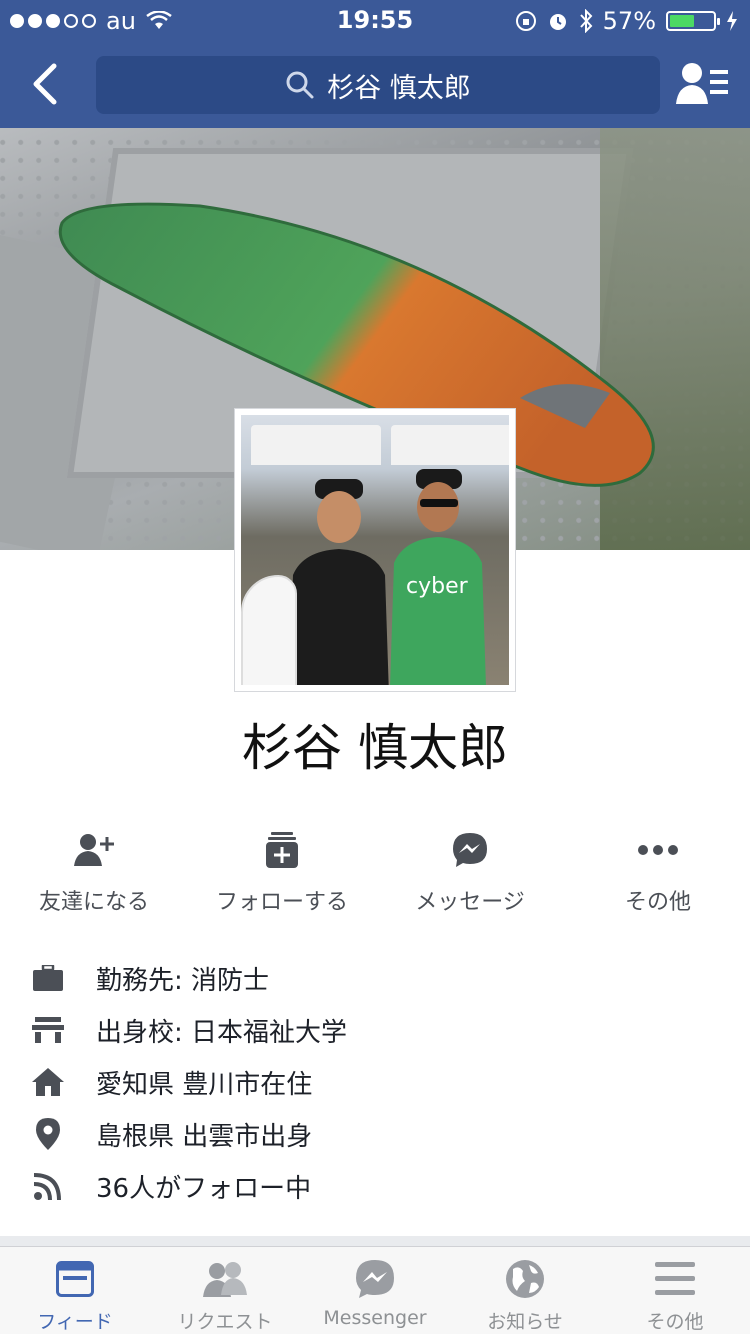 This screenshot has height=1334, width=750. I want to click on person-green-shirt: cyber, so click(438, 577).